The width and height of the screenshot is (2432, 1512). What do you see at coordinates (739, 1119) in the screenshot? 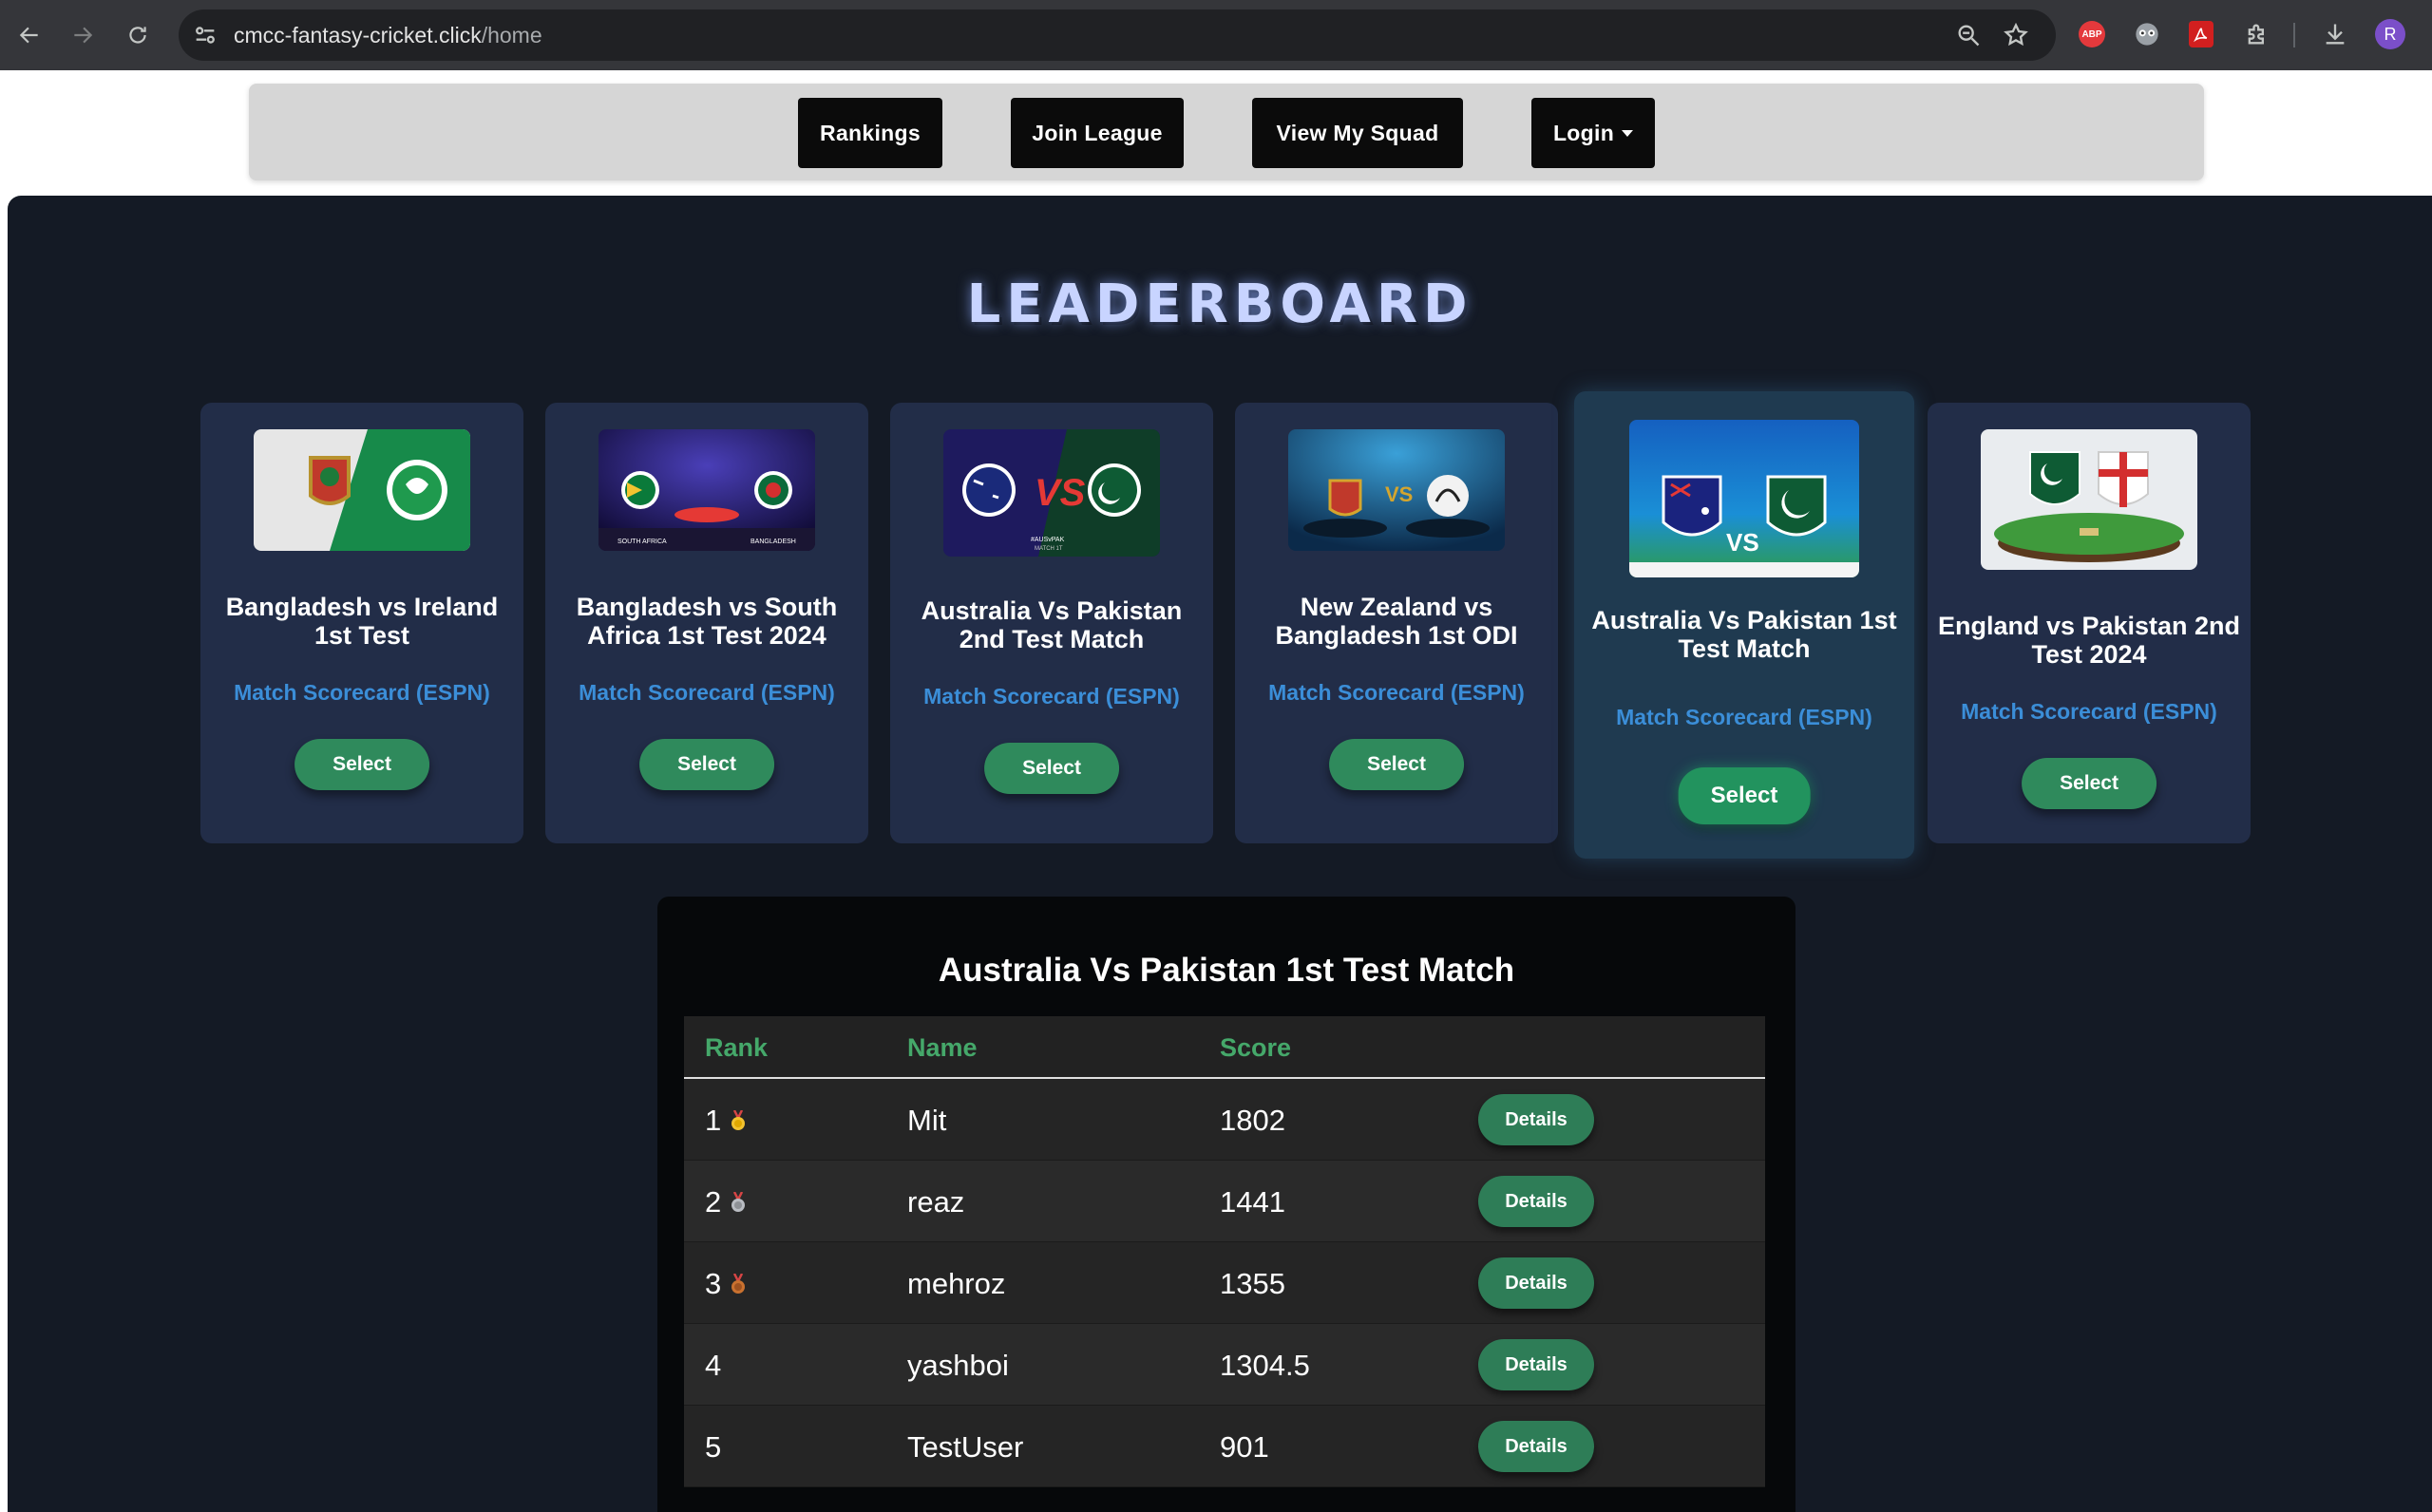
I see `gold-medal-icon` at bounding box center [739, 1119].